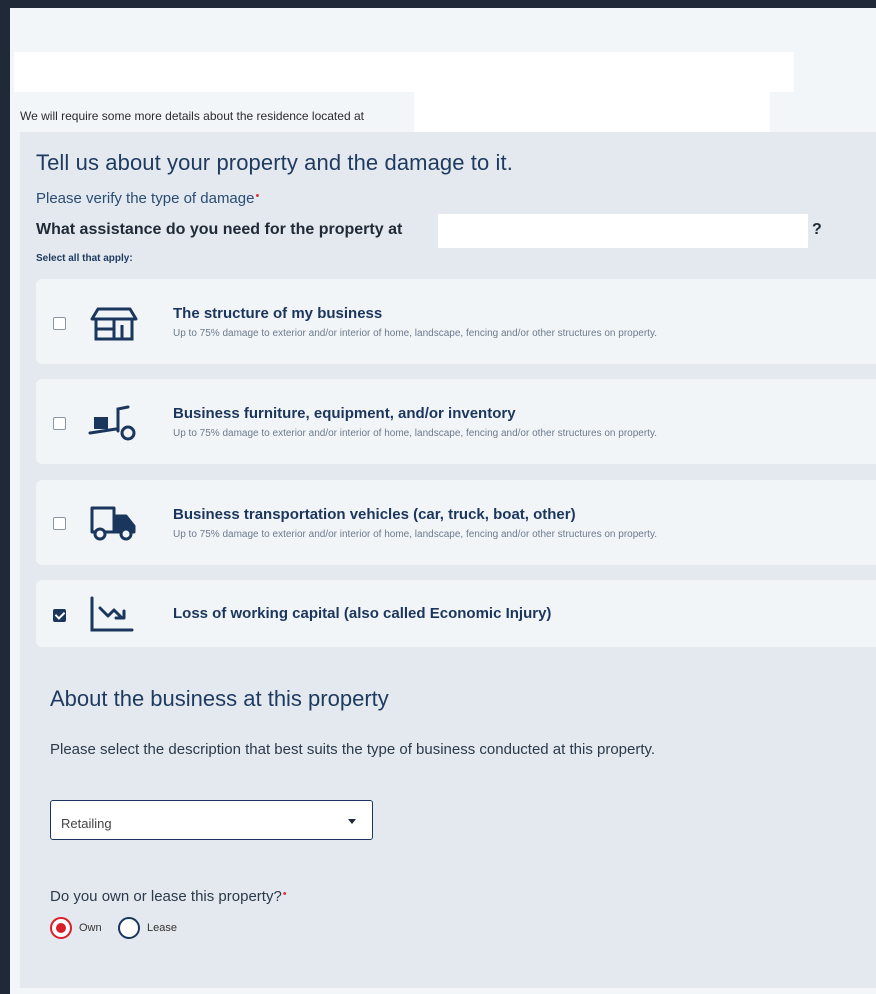 The image size is (876, 994). I want to click on redacted-property-address, so click(623, 231).